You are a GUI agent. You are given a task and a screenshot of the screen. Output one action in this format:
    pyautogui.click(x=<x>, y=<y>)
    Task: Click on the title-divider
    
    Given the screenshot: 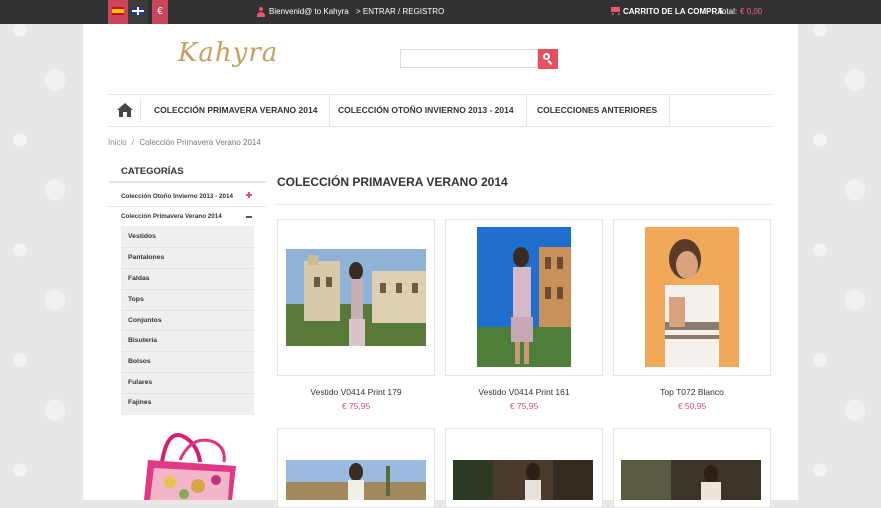 What is the action you would take?
    pyautogui.click(x=524, y=204)
    